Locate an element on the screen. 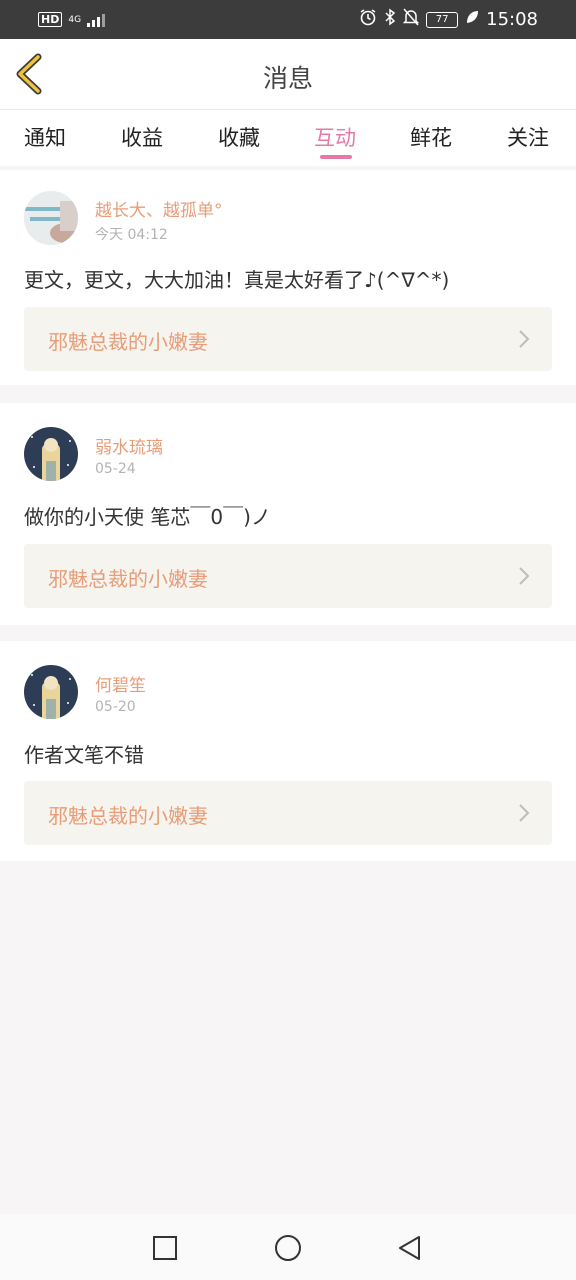 This screenshot has height=1280, width=576. recent-apps-button is located at coordinates (165, 1248).